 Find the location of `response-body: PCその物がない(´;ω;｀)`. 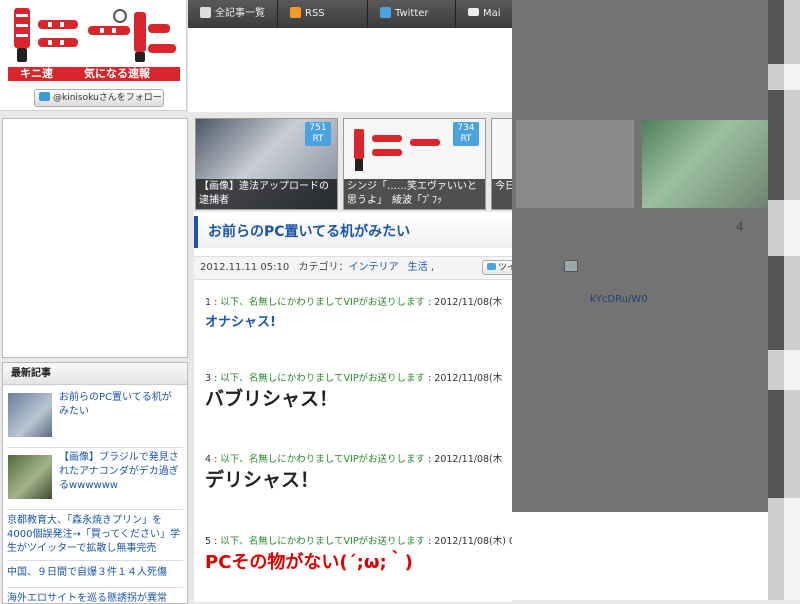

response-body: PCその物がない(´;ω;｀) is located at coordinates (309, 562).